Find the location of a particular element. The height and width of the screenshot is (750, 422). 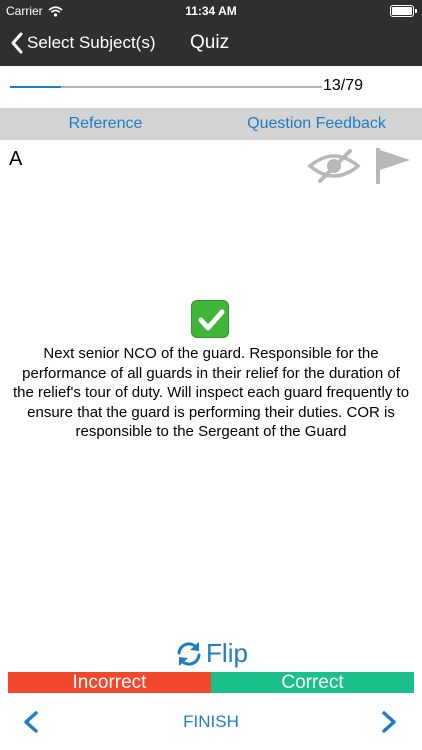

eye-slash-icon is located at coordinates (334, 166).